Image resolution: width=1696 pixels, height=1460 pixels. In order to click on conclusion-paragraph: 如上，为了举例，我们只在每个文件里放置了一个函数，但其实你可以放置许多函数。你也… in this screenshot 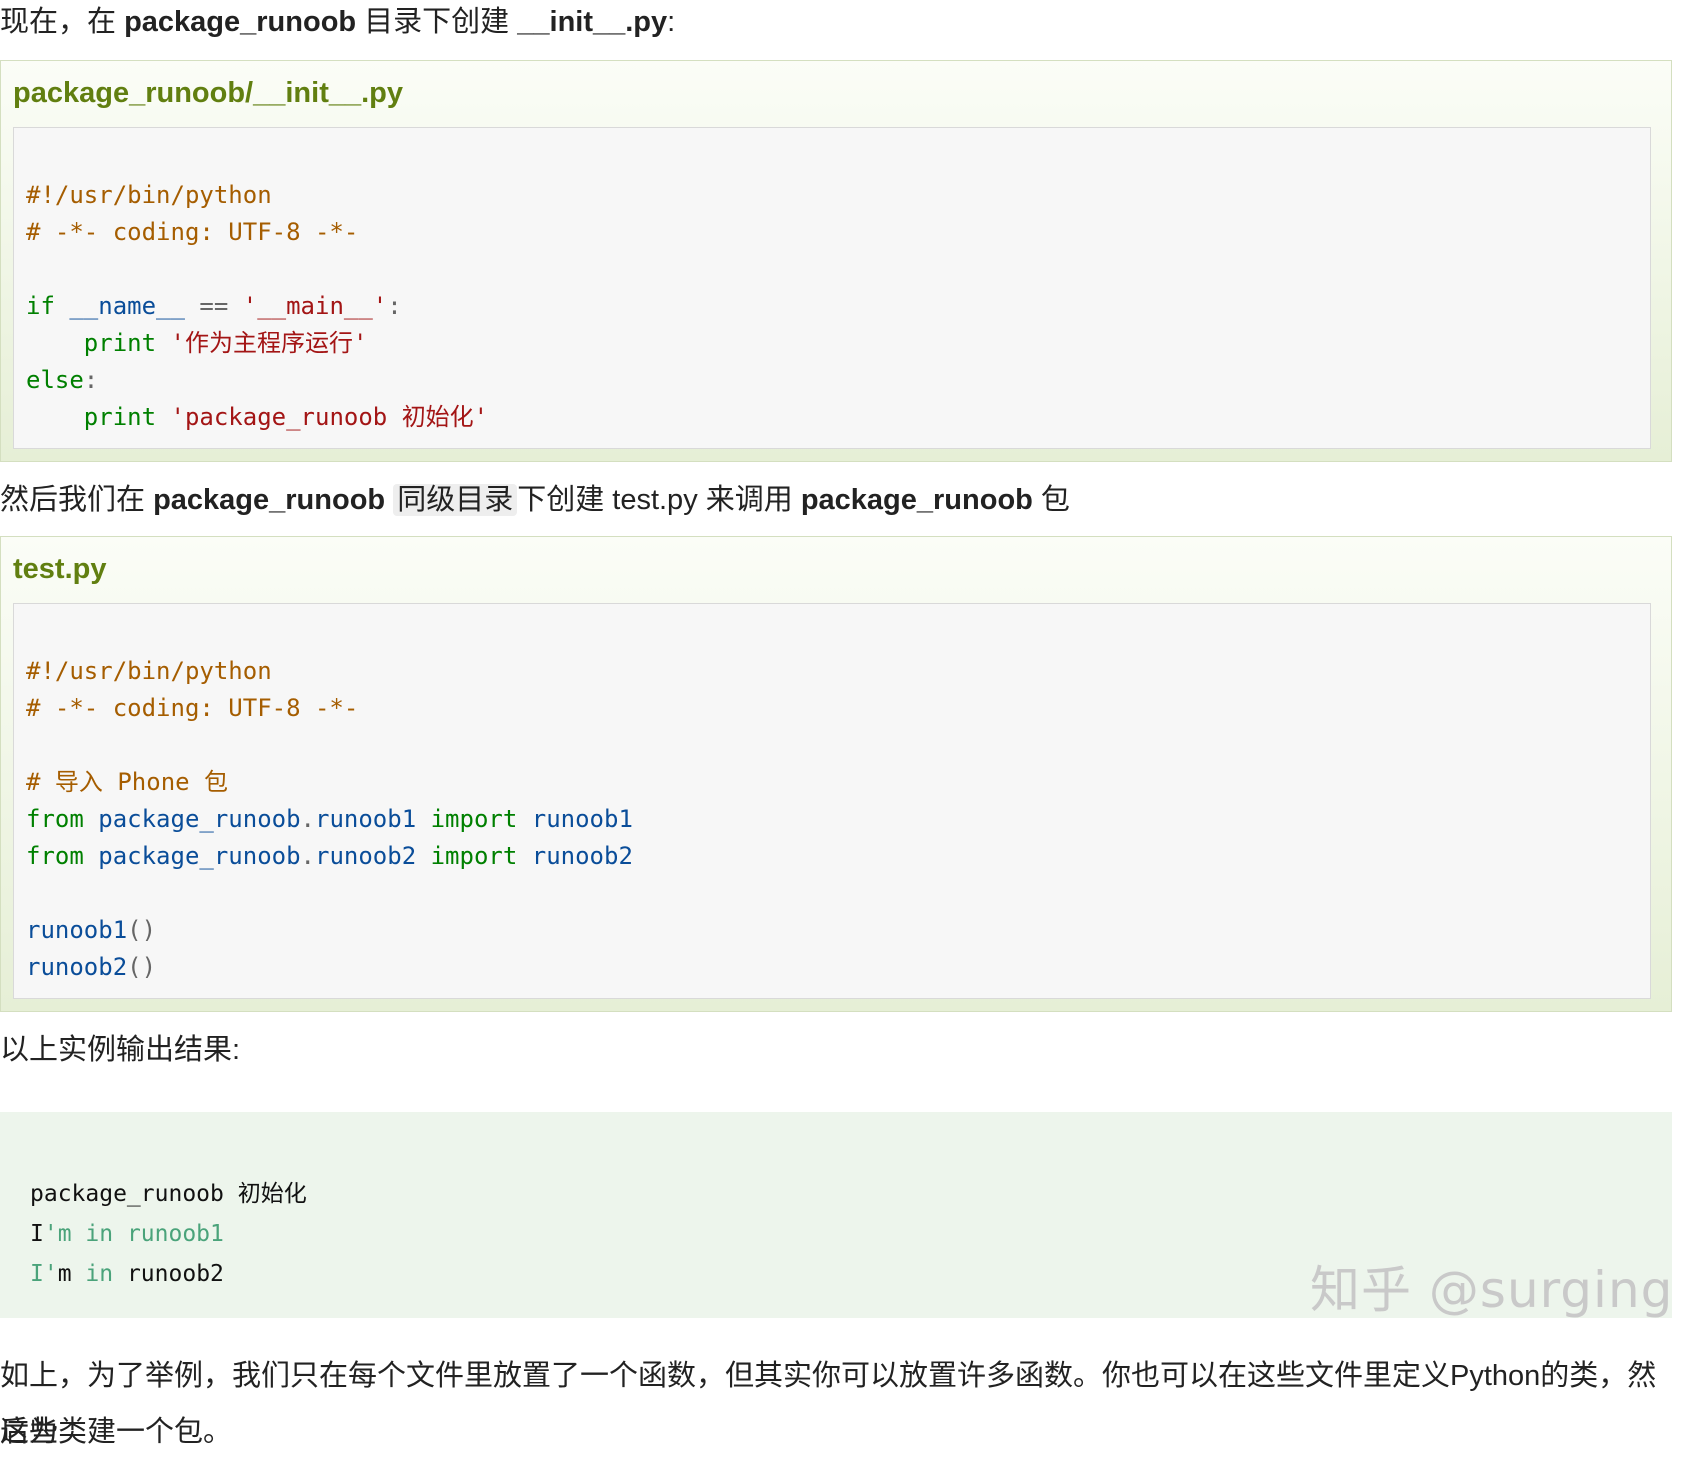, I will do `click(828, 1404)`.